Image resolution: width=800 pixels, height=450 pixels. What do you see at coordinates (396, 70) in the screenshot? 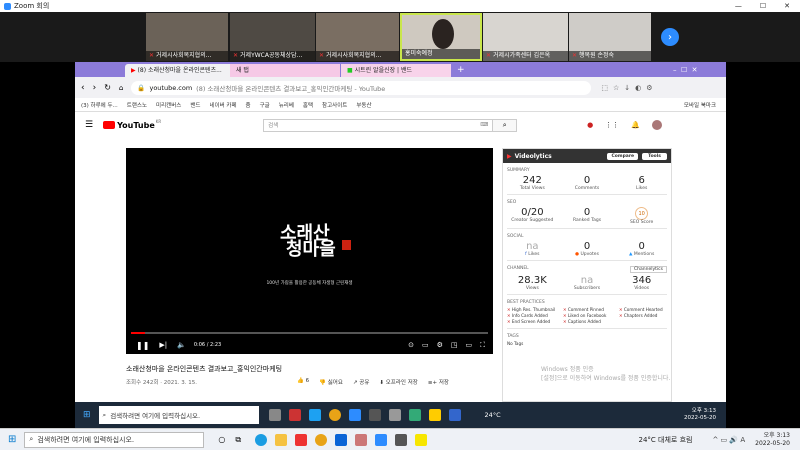
I see `tab-band: ■ 시트린 알을신장 | 밴드` at bounding box center [396, 70].